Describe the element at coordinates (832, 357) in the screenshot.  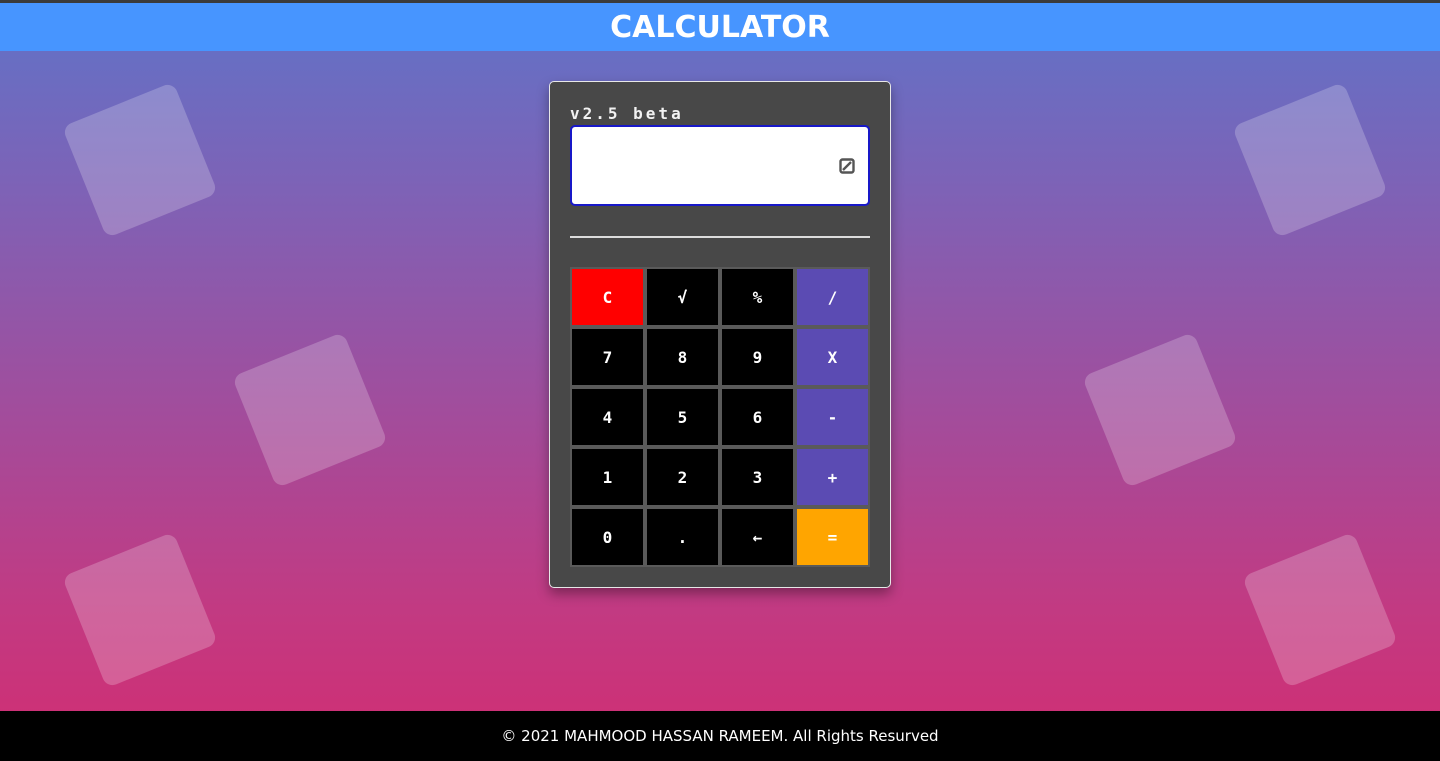
I see `multiply-button: X` at that location.